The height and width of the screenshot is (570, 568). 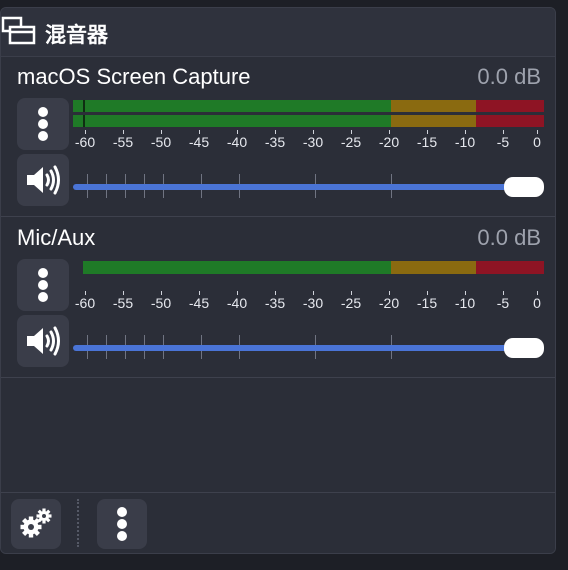 What do you see at coordinates (76, 35) in the screenshot?
I see `dock-title: 混音器` at bounding box center [76, 35].